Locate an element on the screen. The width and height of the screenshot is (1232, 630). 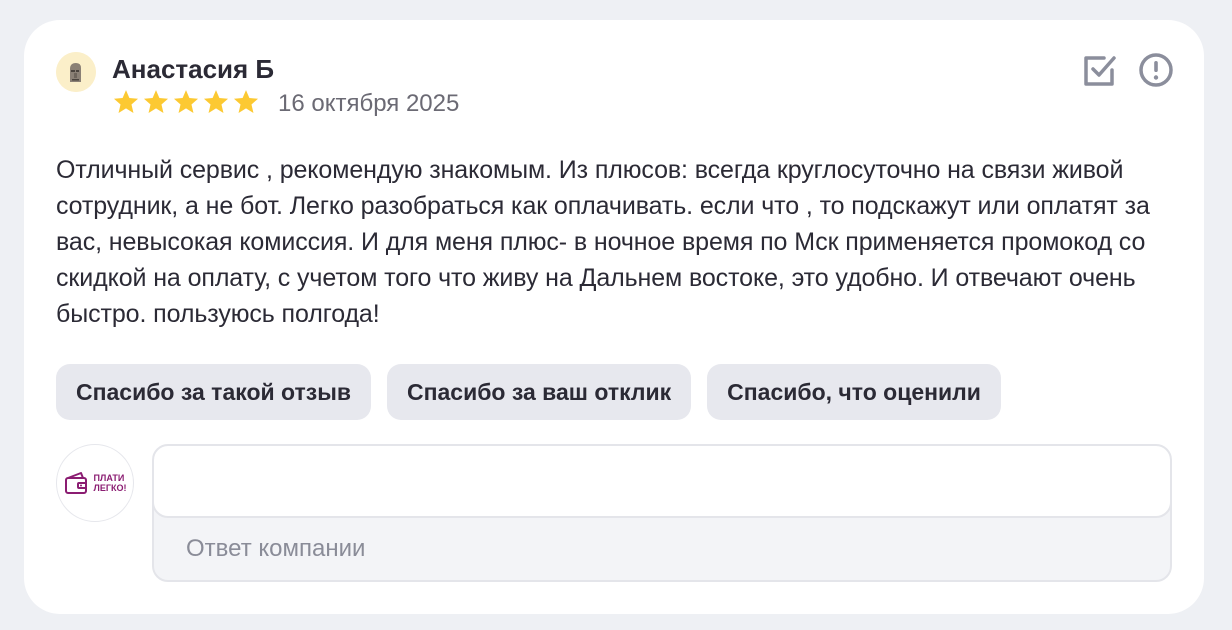
avatar is located at coordinates (76, 72).